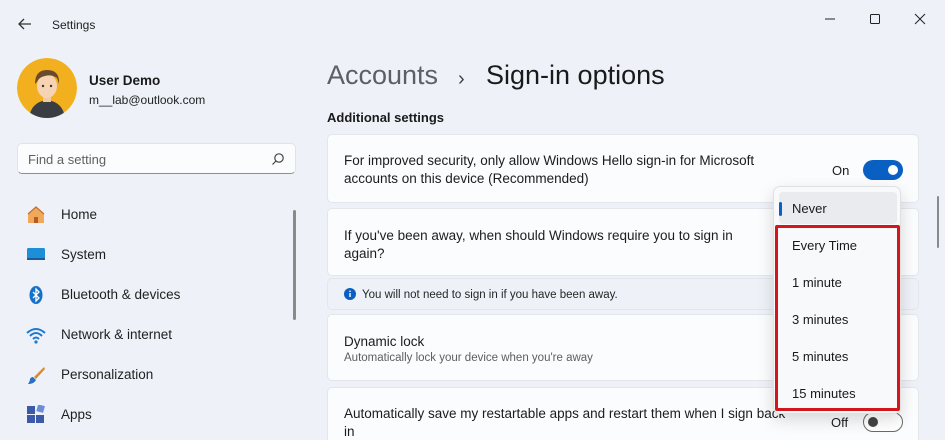  I want to click on minimize-button, so click(830, 19).